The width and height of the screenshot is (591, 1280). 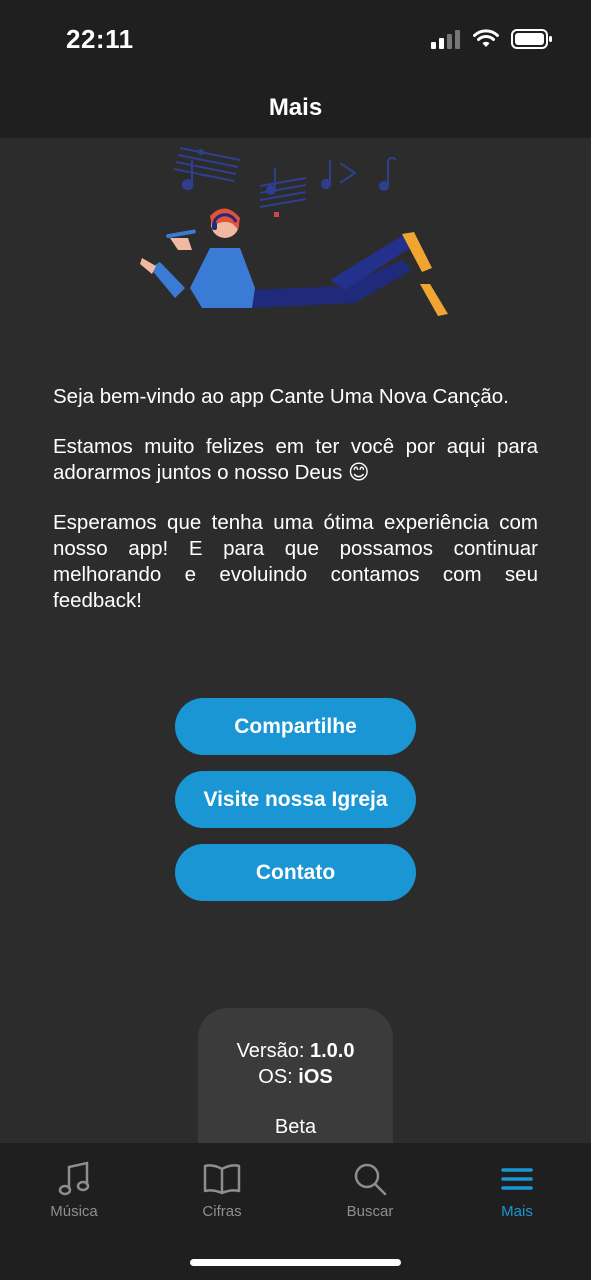 What do you see at coordinates (445, 39) in the screenshot?
I see `signal-icon` at bounding box center [445, 39].